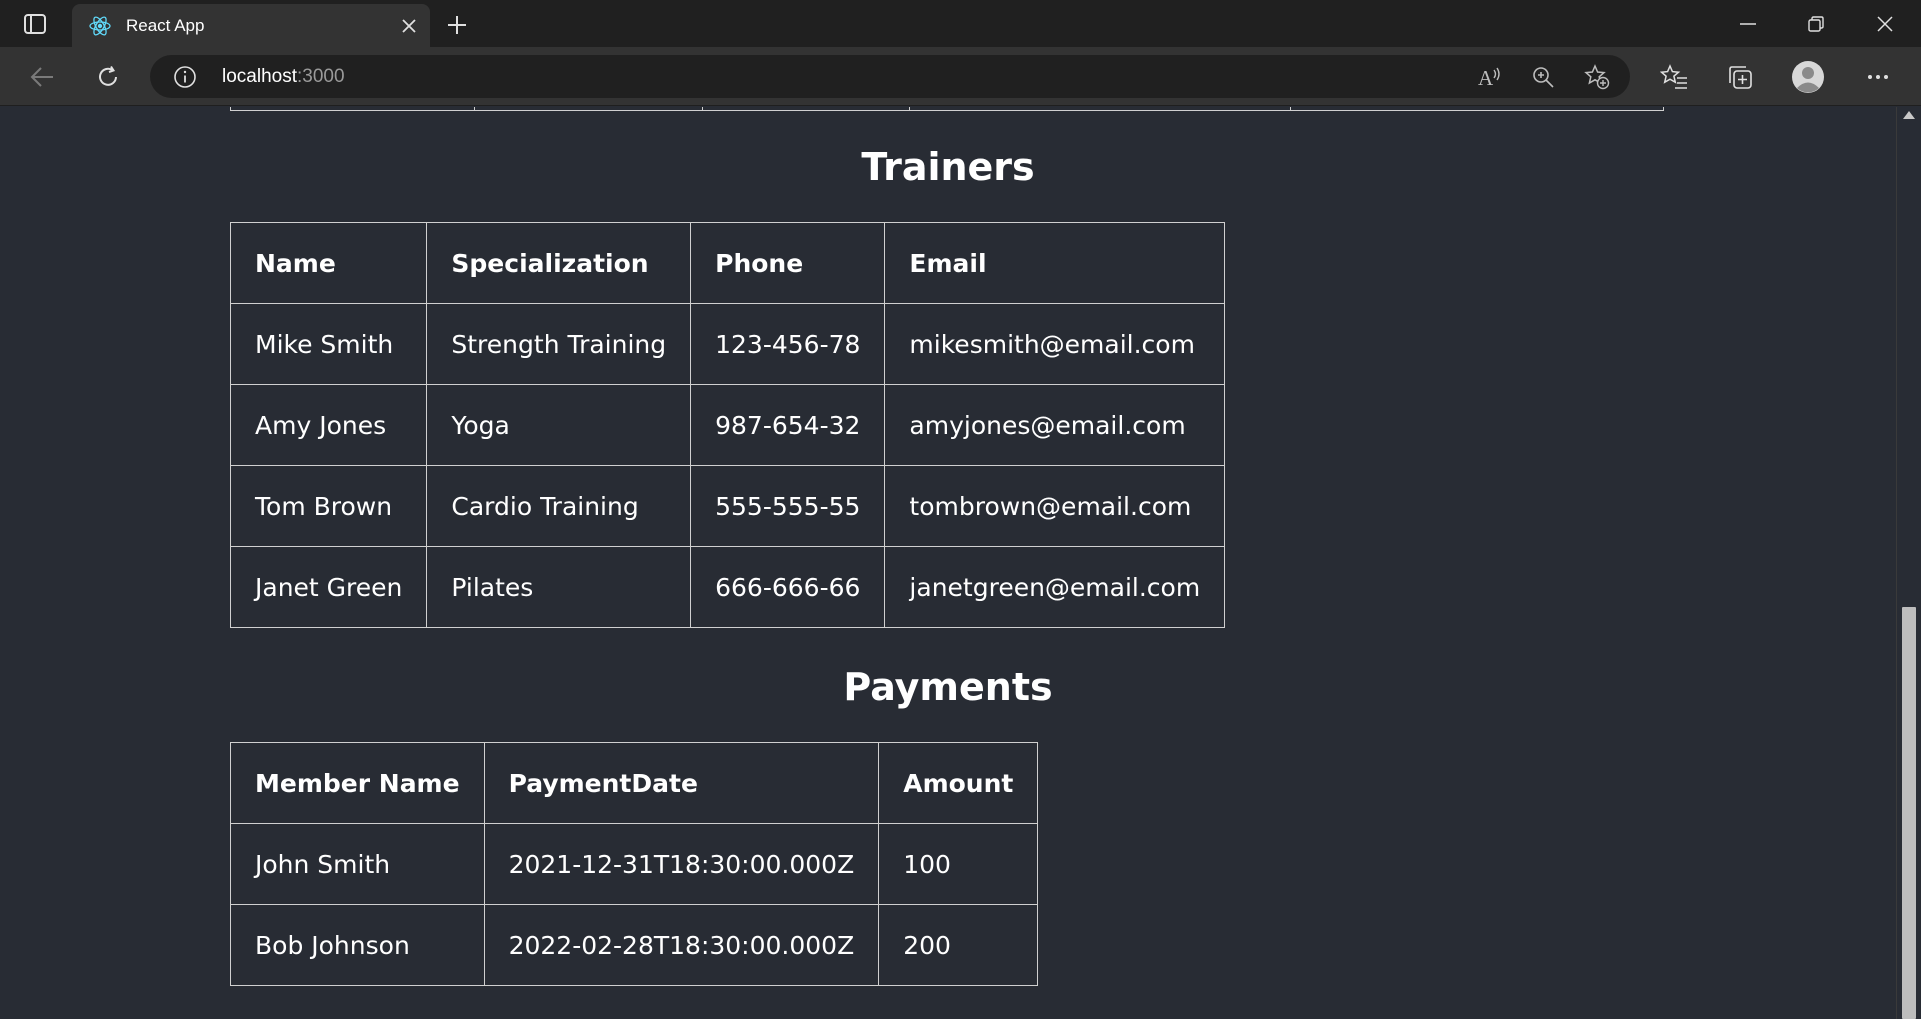 The image size is (1921, 1019). What do you see at coordinates (1909, 813) in the screenshot?
I see `scrollbar-thumb` at bounding box center [1909, 813].